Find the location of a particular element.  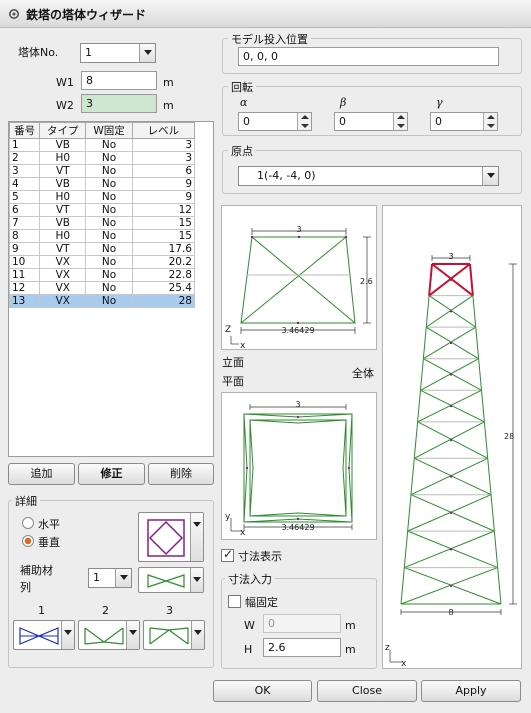

plan-view: 3 3.46429 y x is located at coordinates (299, 466).